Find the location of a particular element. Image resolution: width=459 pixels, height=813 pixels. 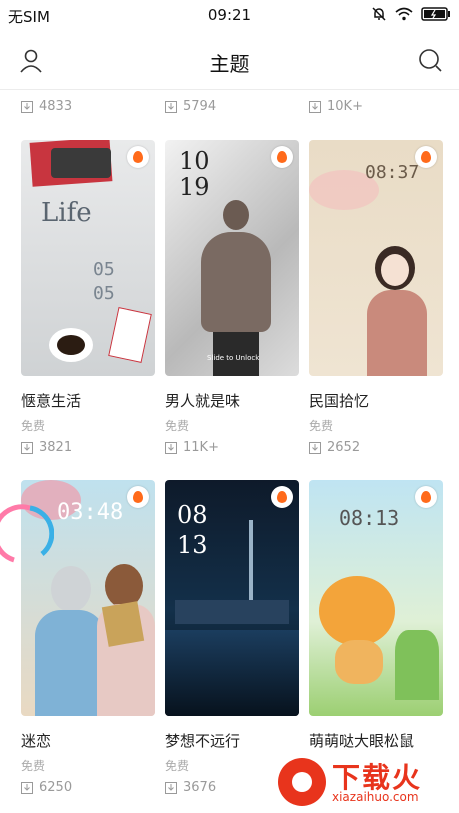

unlock-hint: Slide to Unlock is located at coordinates (233, 358).